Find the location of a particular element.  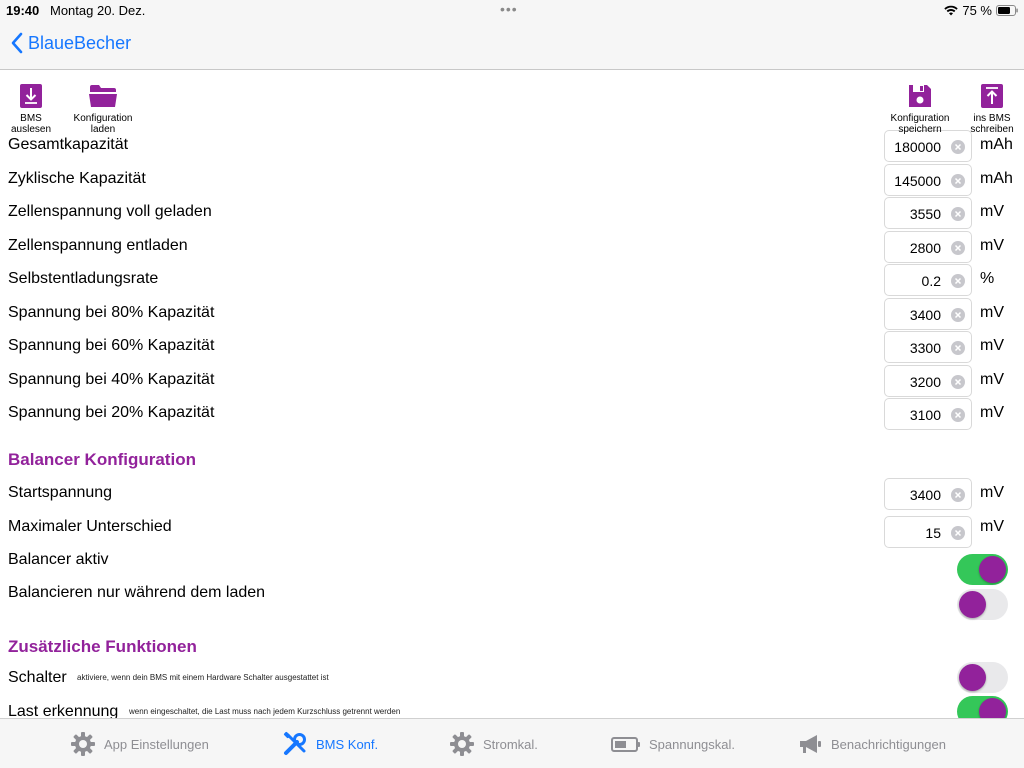

tab-voltage-calibration: Spannungskal. is located at coordinates (673, 744).